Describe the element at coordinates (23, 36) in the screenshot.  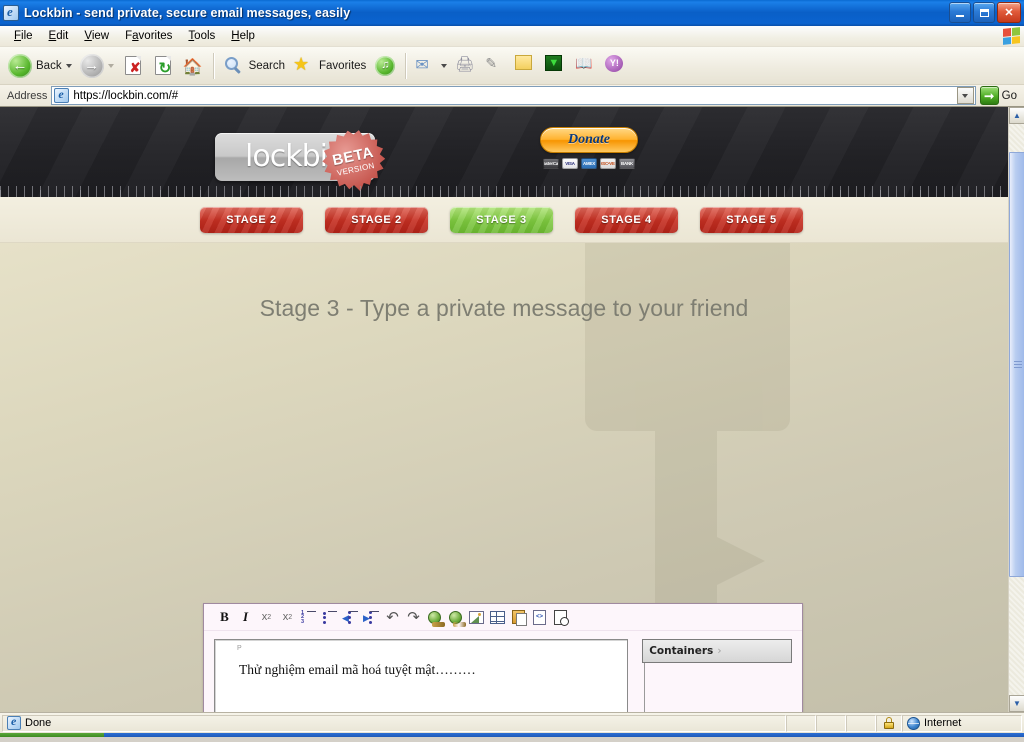
I see `menu-file: File` at that location.